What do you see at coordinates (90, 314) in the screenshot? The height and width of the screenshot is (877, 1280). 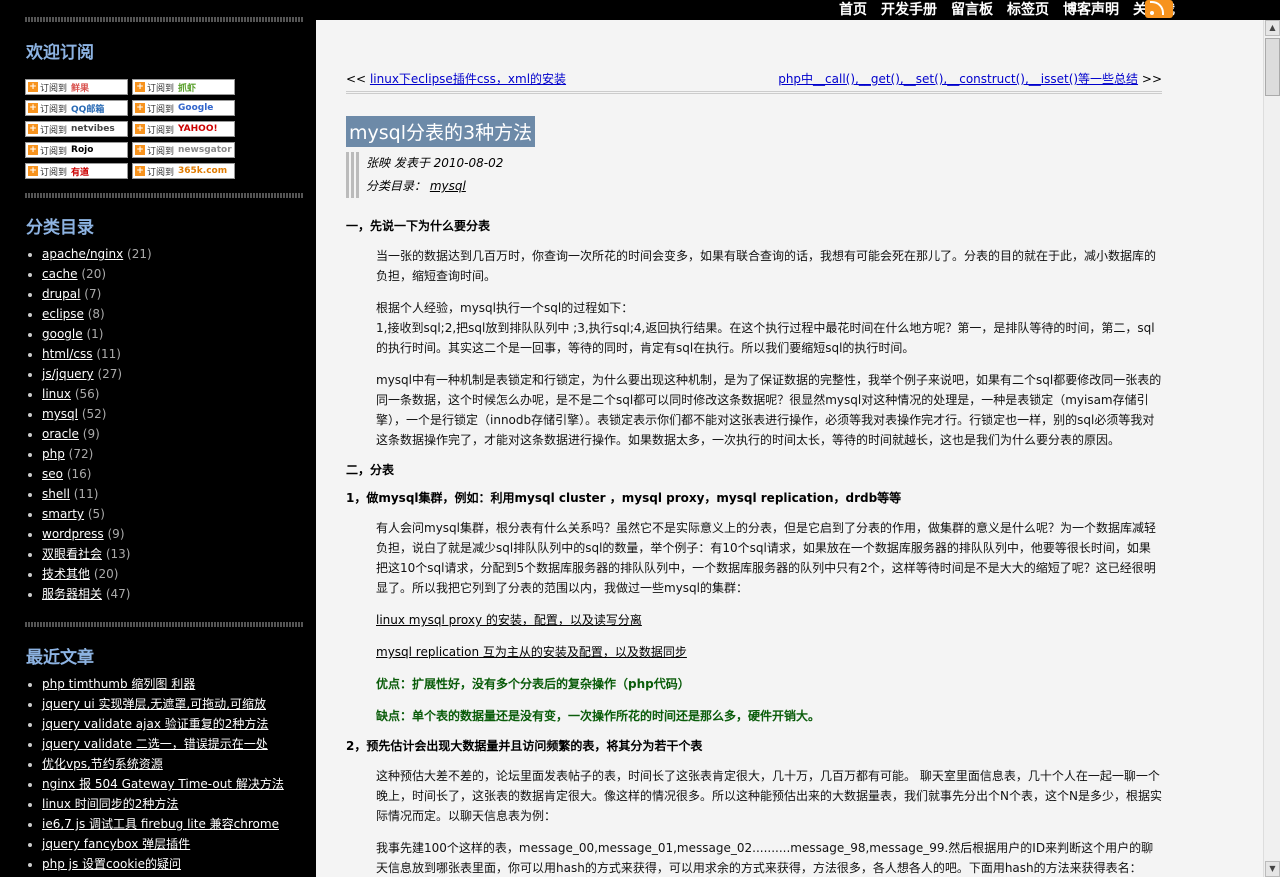 I see `list-item: eclipse (8)` at bounding box center [90, 314].